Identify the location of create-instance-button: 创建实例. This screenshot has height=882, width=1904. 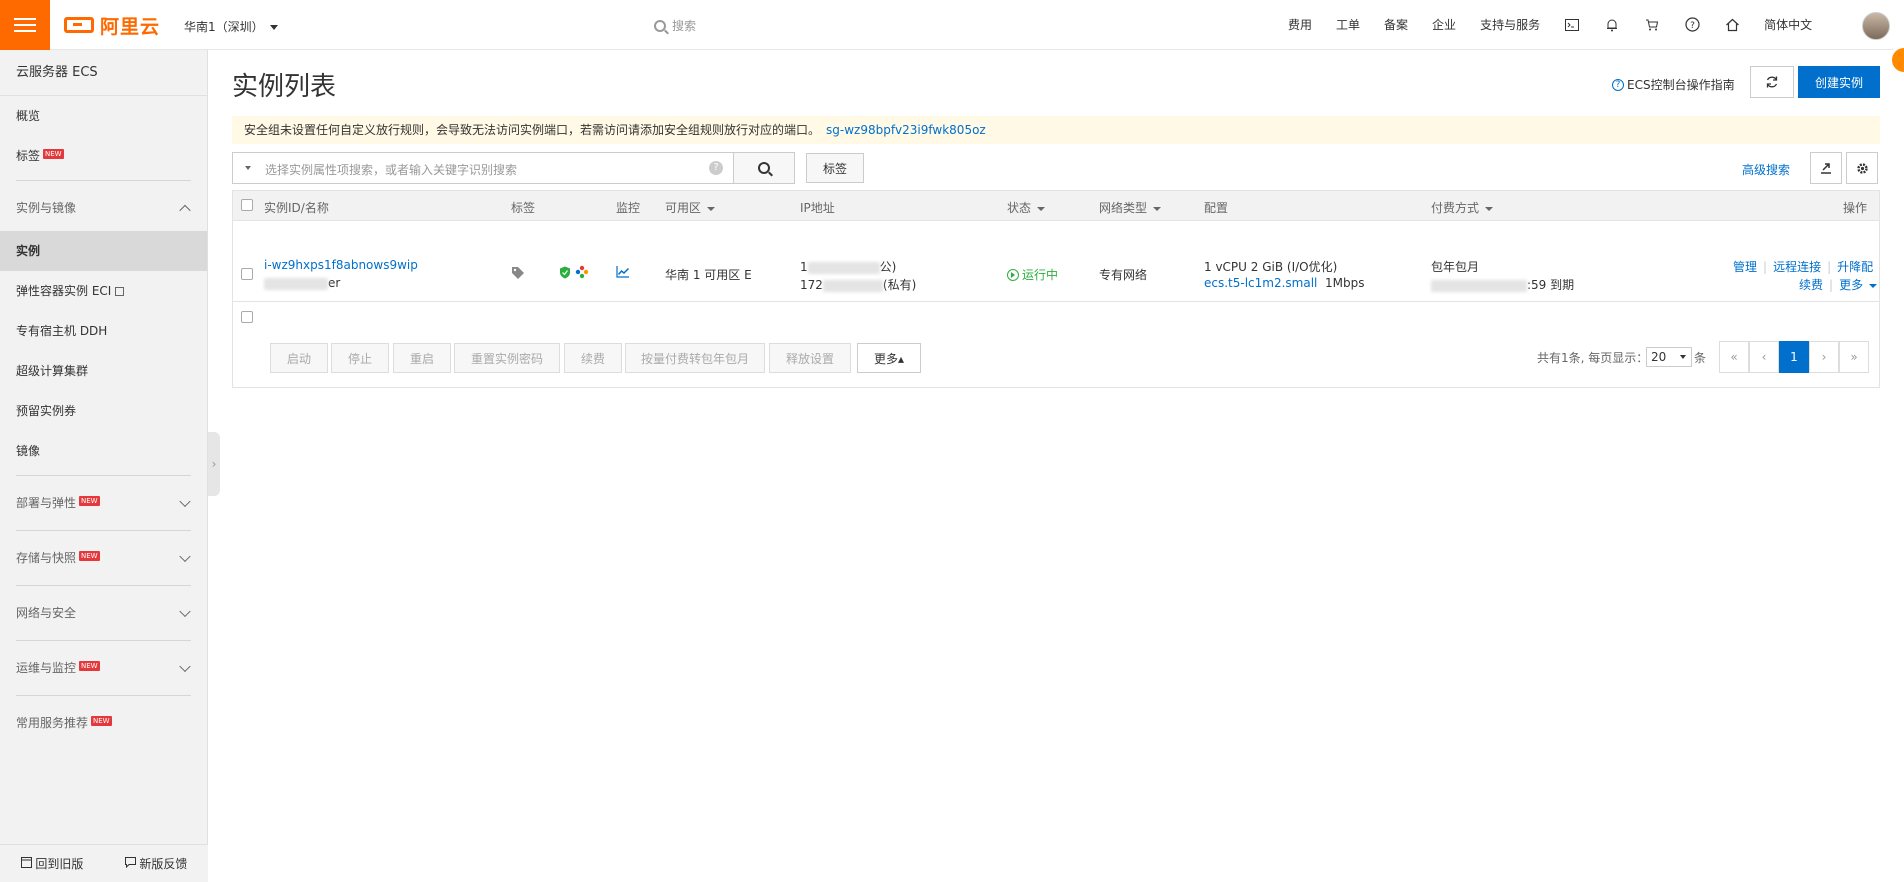
(1839, 82).